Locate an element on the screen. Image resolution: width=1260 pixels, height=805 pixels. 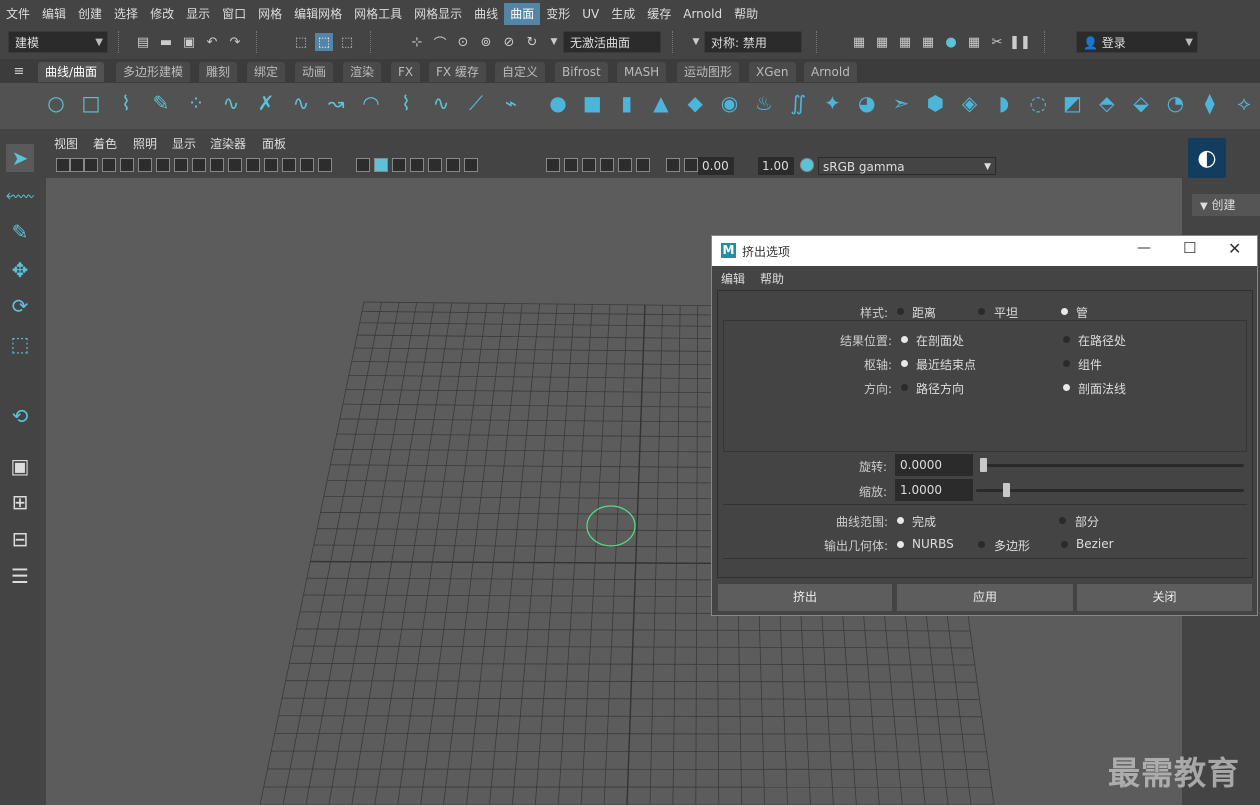
extend-curve-icon: ⟋ is located at coordinates (476, 103).